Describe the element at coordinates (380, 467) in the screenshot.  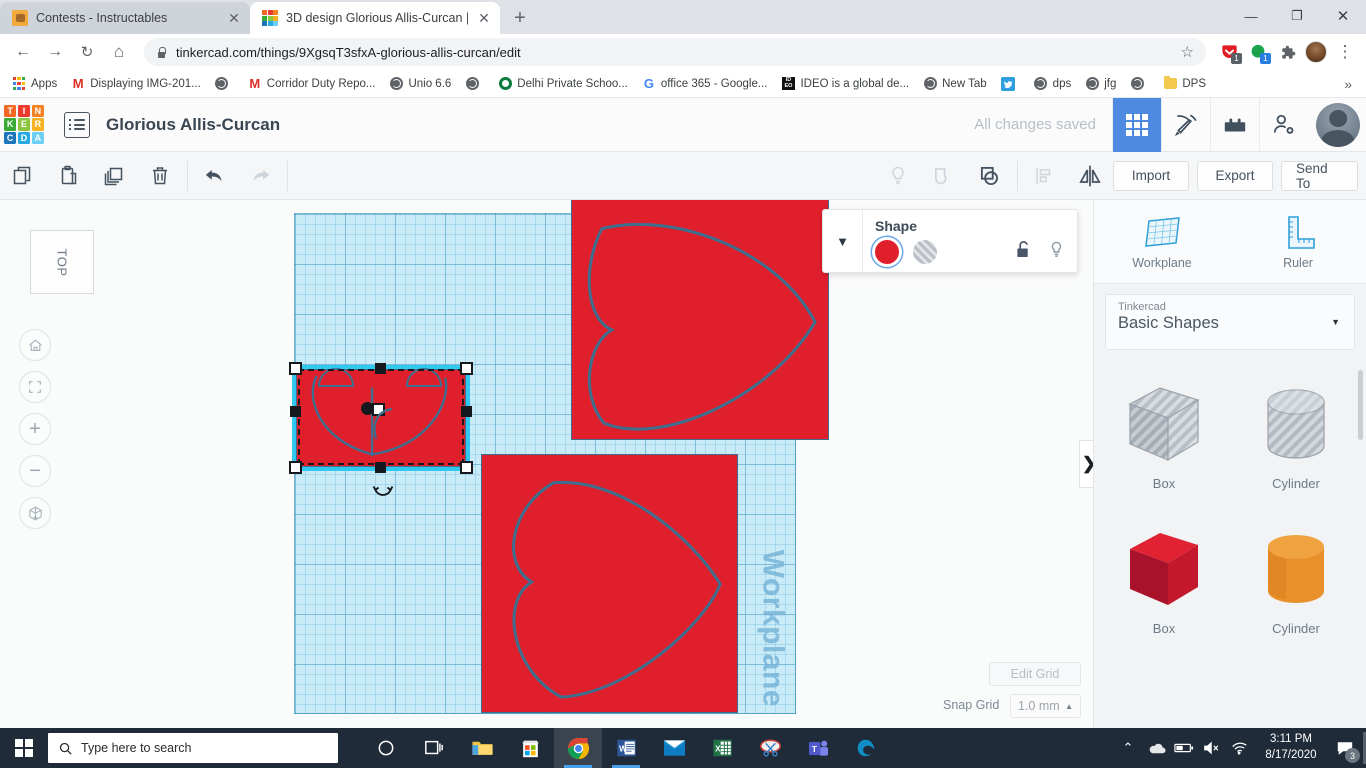
I see `resize-handle-bottom` at that location.